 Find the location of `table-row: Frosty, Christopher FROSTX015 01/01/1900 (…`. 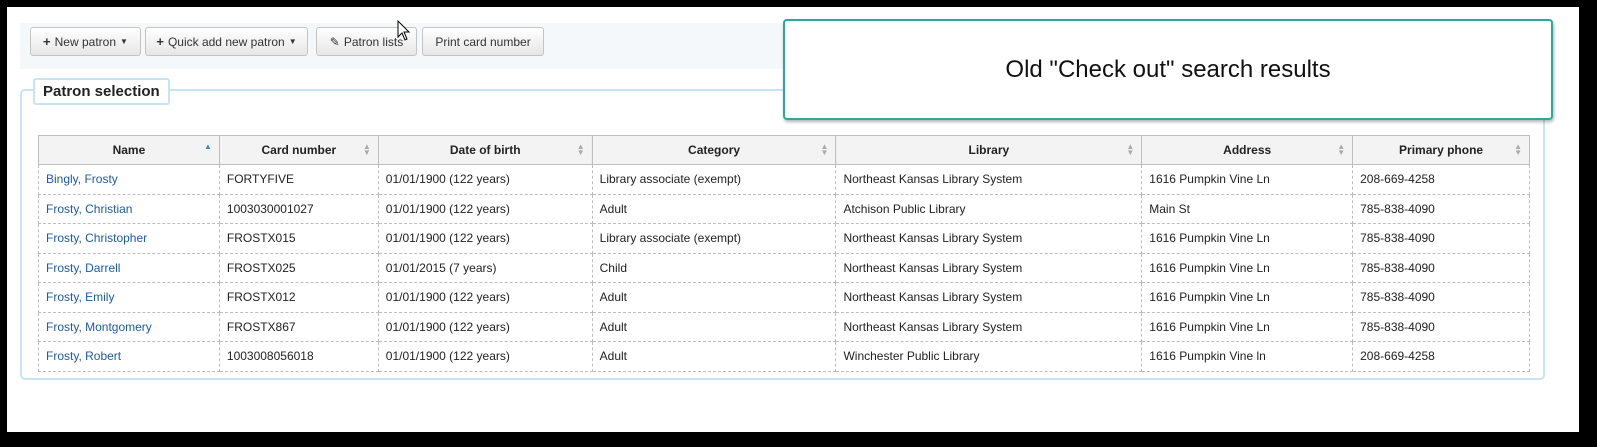

table-row: Frosty, Christopher FROSTX015 01/01/1900 (… is located at coordinates (784, 238).